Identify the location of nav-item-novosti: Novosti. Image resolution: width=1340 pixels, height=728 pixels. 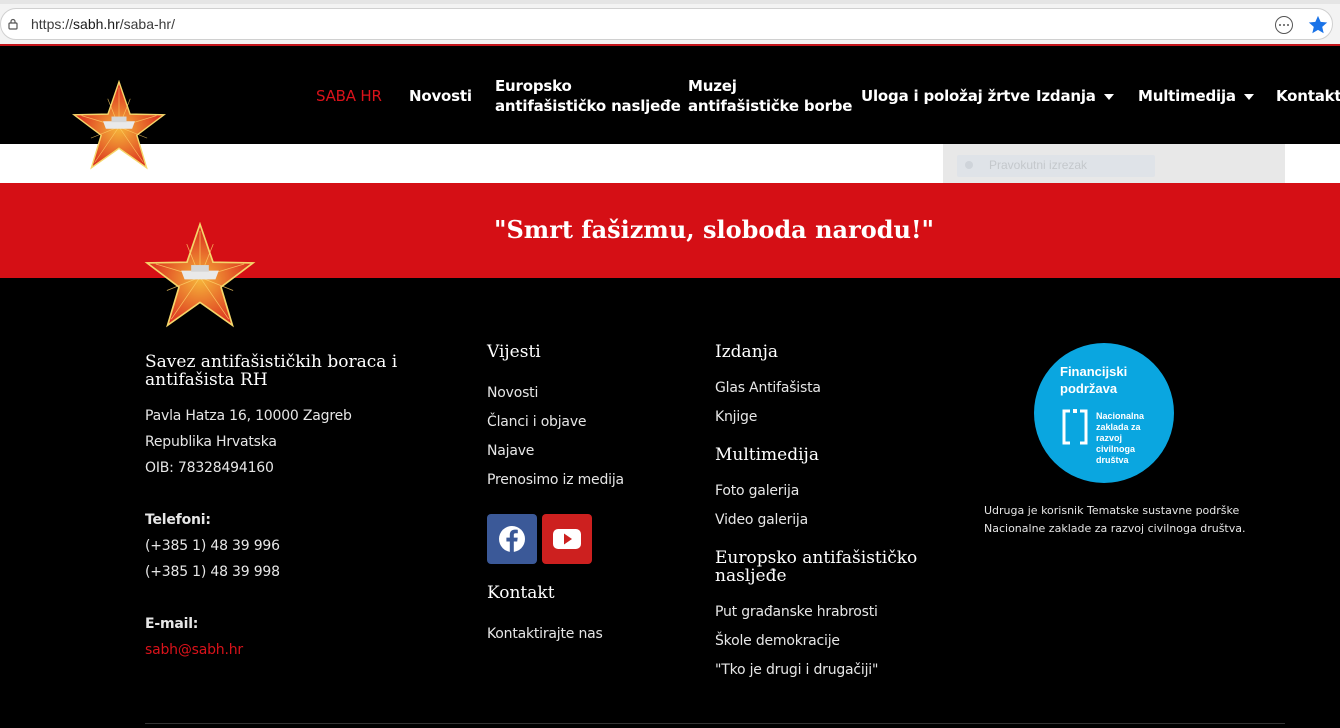
(440, 96).